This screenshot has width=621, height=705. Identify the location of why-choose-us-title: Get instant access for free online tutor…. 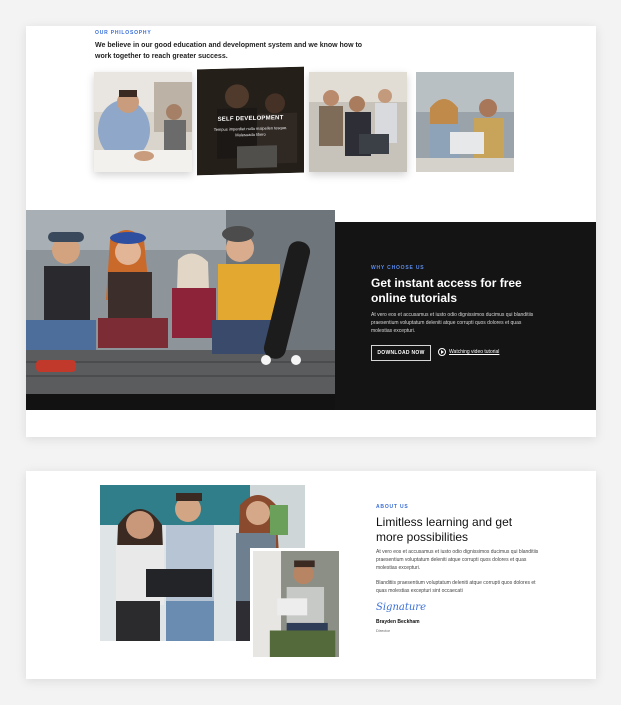
(446, 290).